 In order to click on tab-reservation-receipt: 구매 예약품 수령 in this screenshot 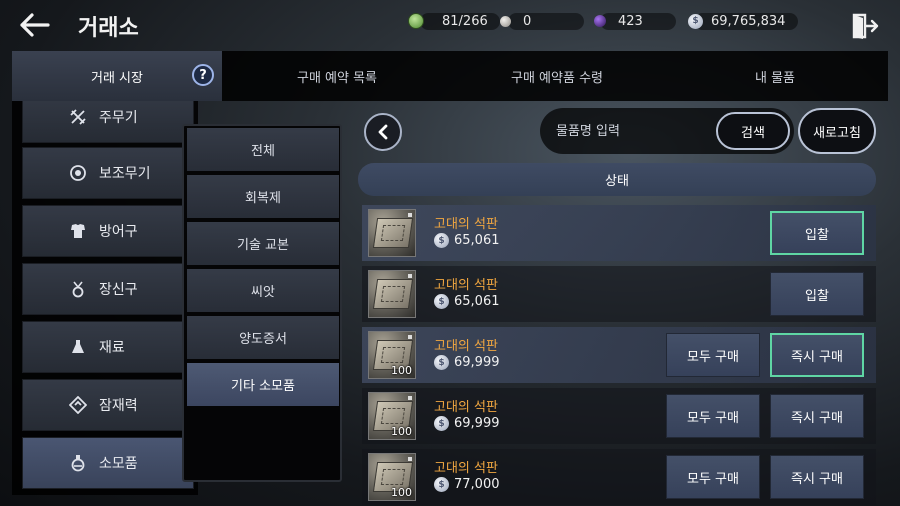, I will do `click(557, 76)`.